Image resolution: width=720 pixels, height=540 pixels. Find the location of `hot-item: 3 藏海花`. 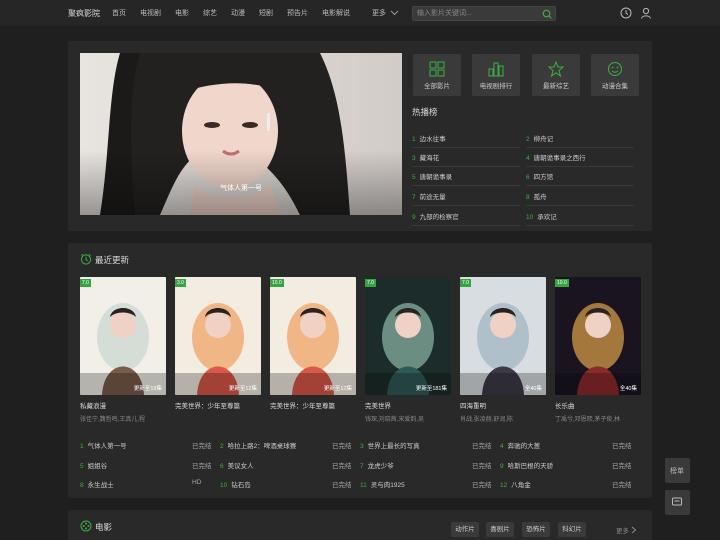

hot-item: 3 藏海花 is located at coordinates (425, 157).